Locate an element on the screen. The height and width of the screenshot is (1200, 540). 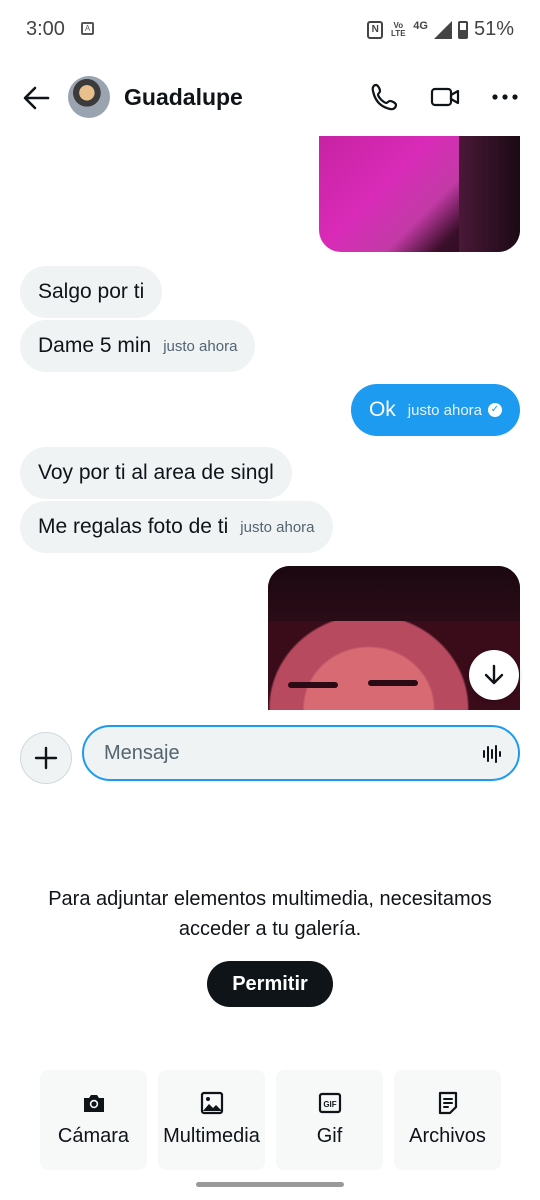
call-button is located at coordinates (385, 97).